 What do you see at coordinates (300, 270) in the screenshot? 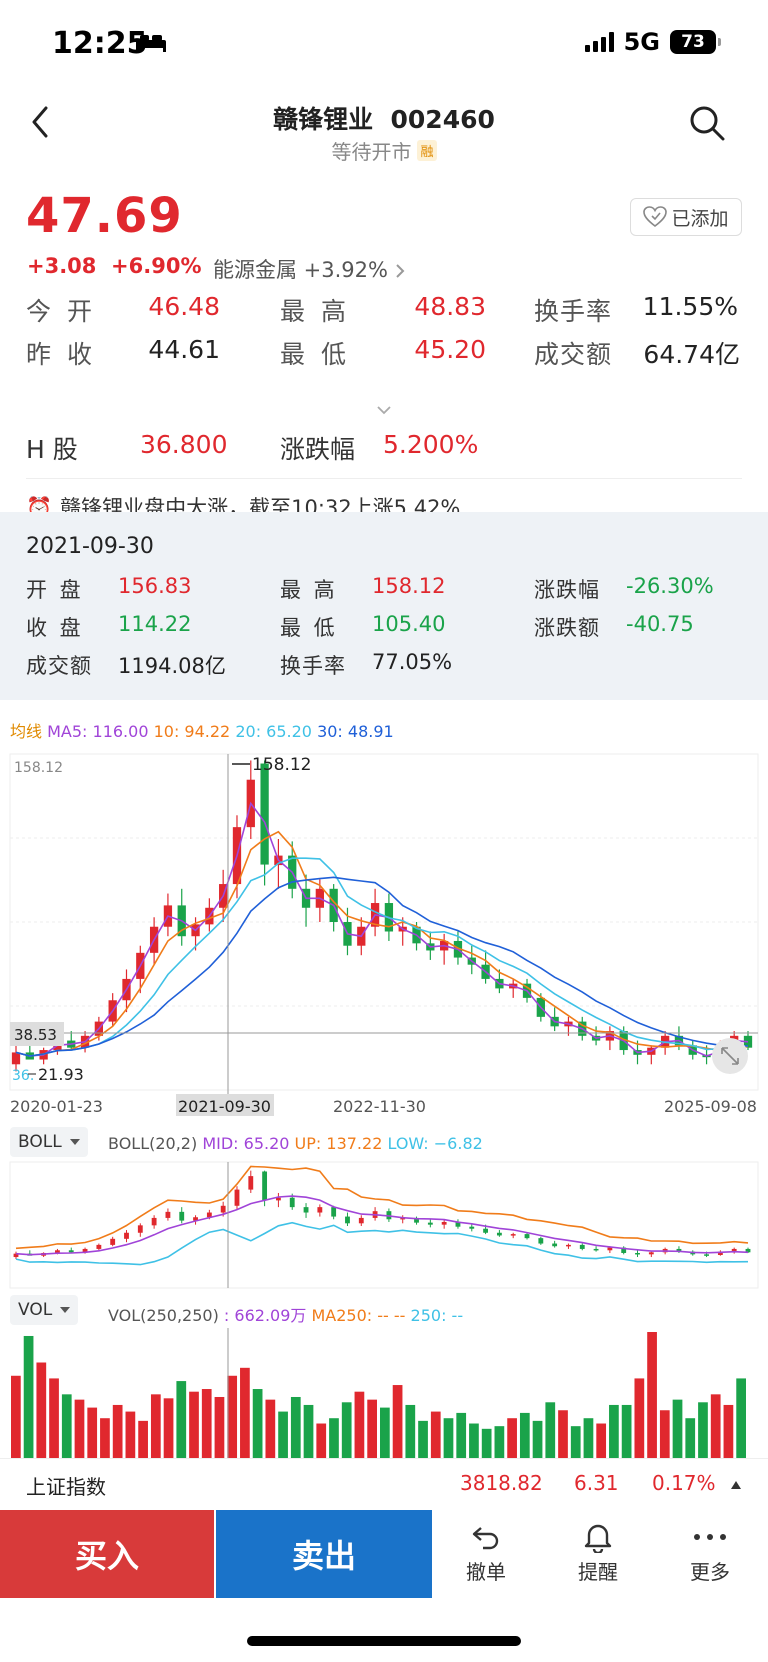
I see `sector-label: 能源金属 +3.92%` at bounding box center [300, 270].